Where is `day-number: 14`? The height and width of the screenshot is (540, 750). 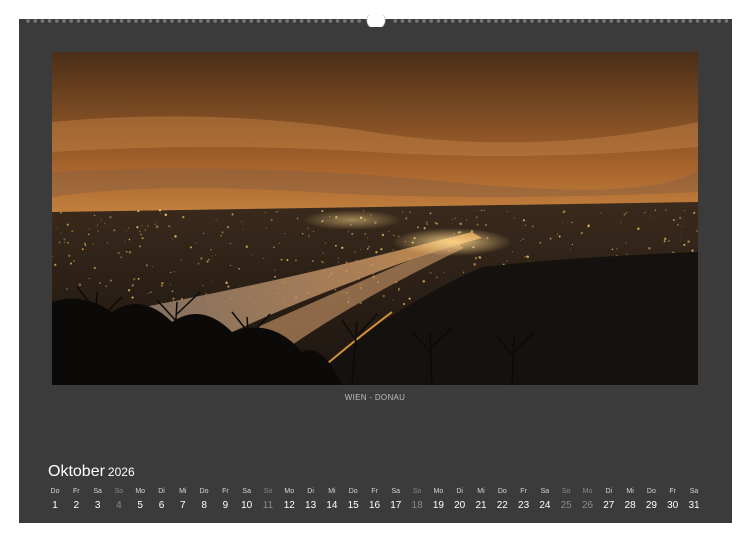
day-number: 14 is located at coordinates (332, 505).